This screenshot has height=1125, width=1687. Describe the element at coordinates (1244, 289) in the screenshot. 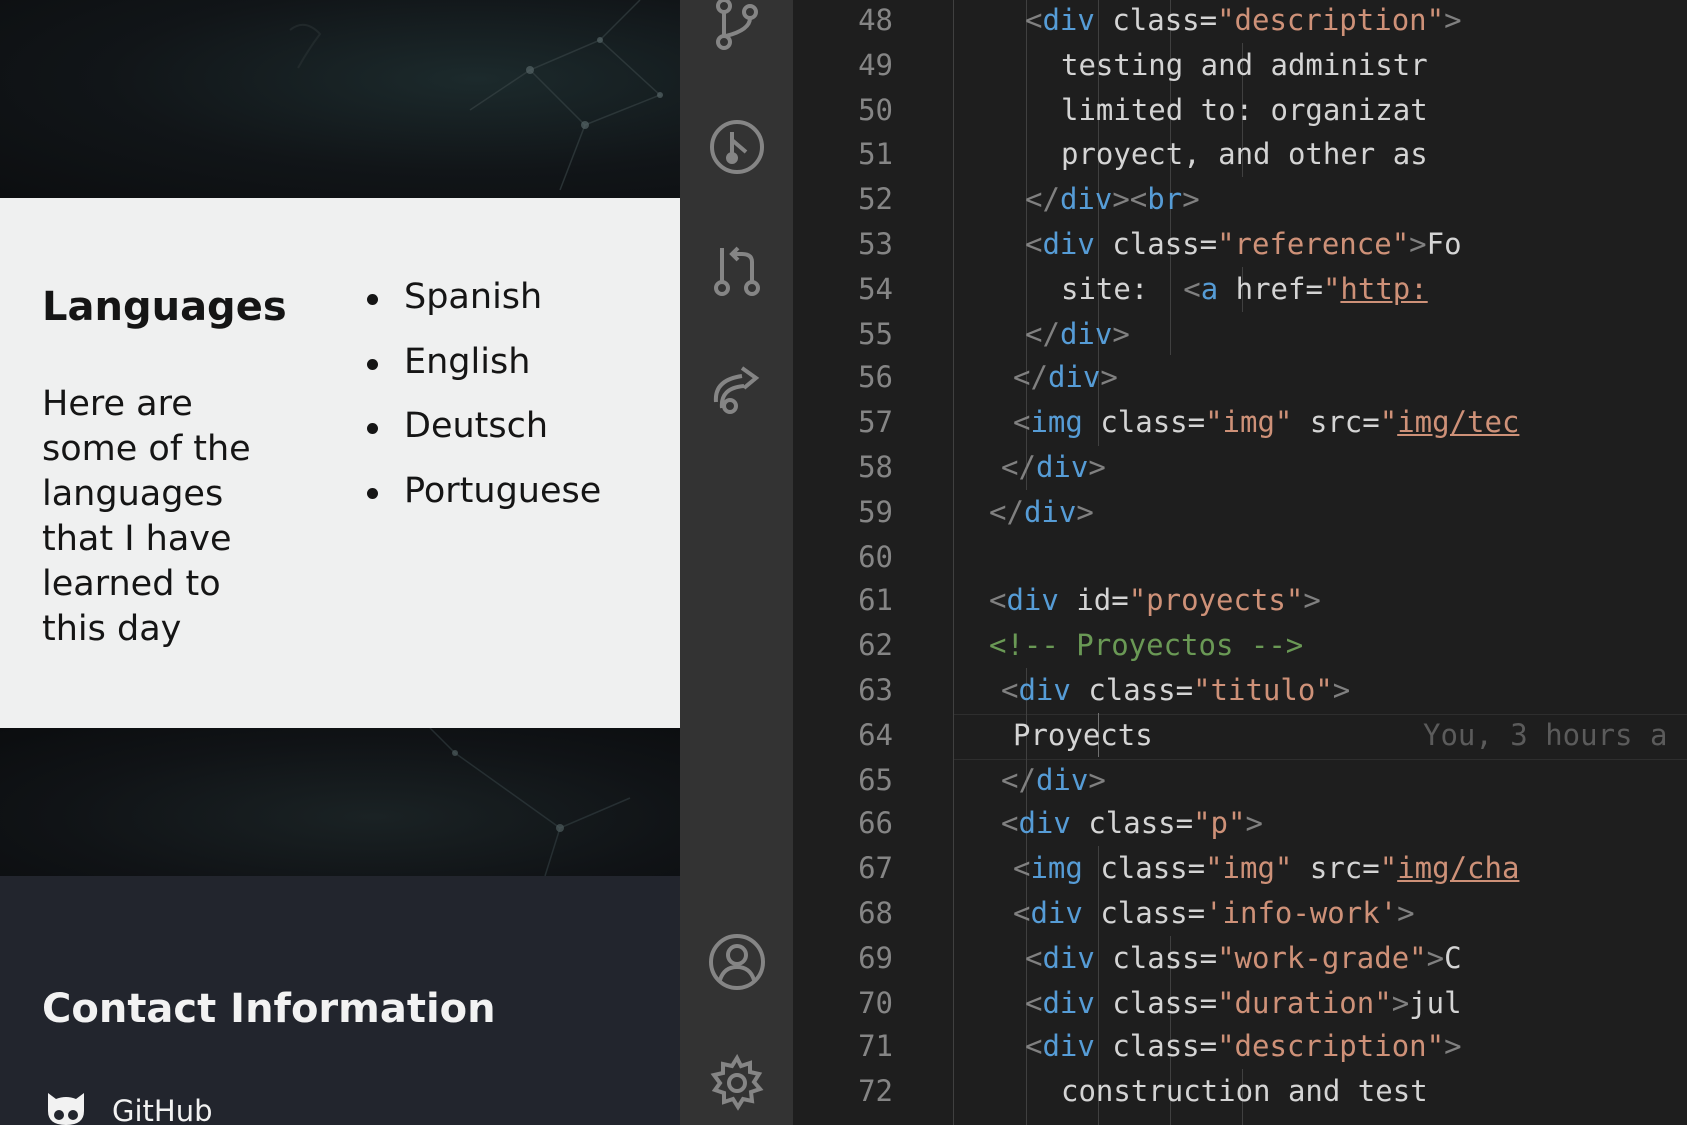

I see `code-line: site: <a href="http:` at that location.